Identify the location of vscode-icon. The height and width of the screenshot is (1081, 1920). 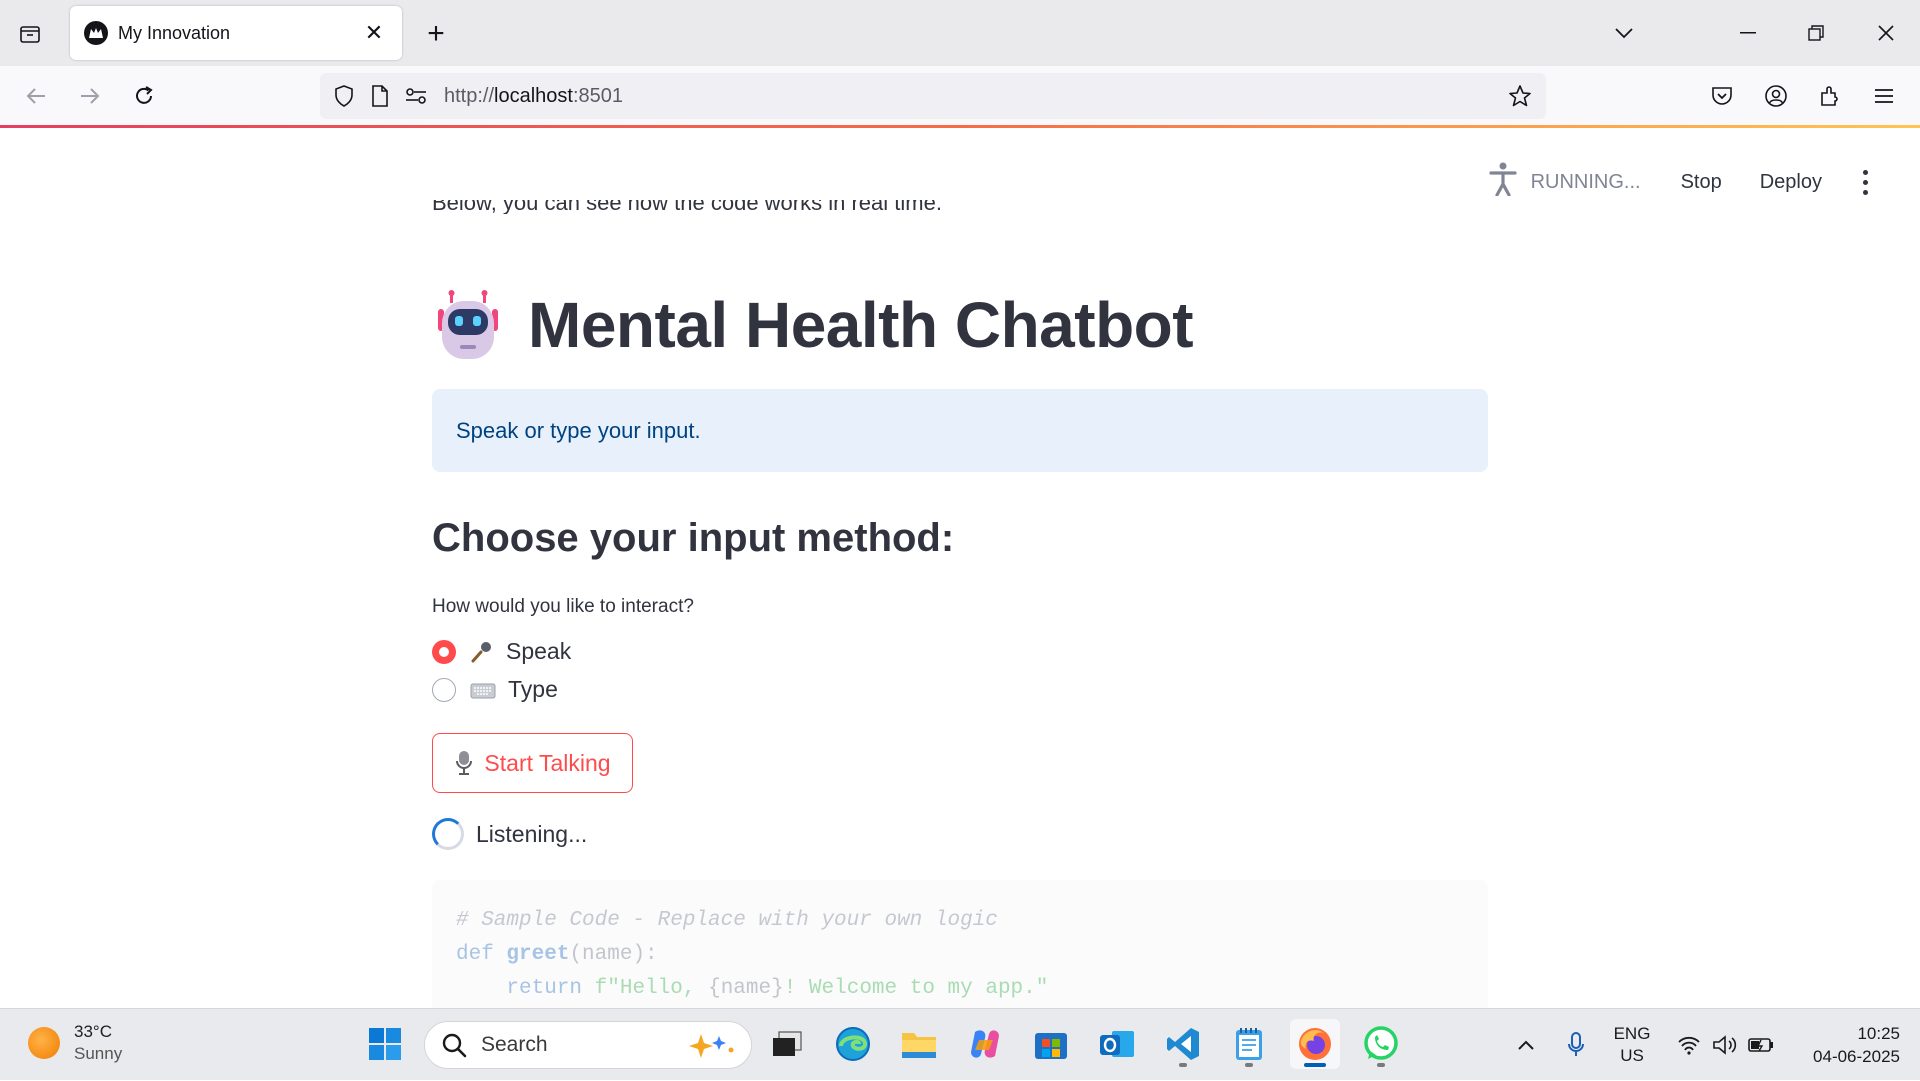
(1183, 1044).